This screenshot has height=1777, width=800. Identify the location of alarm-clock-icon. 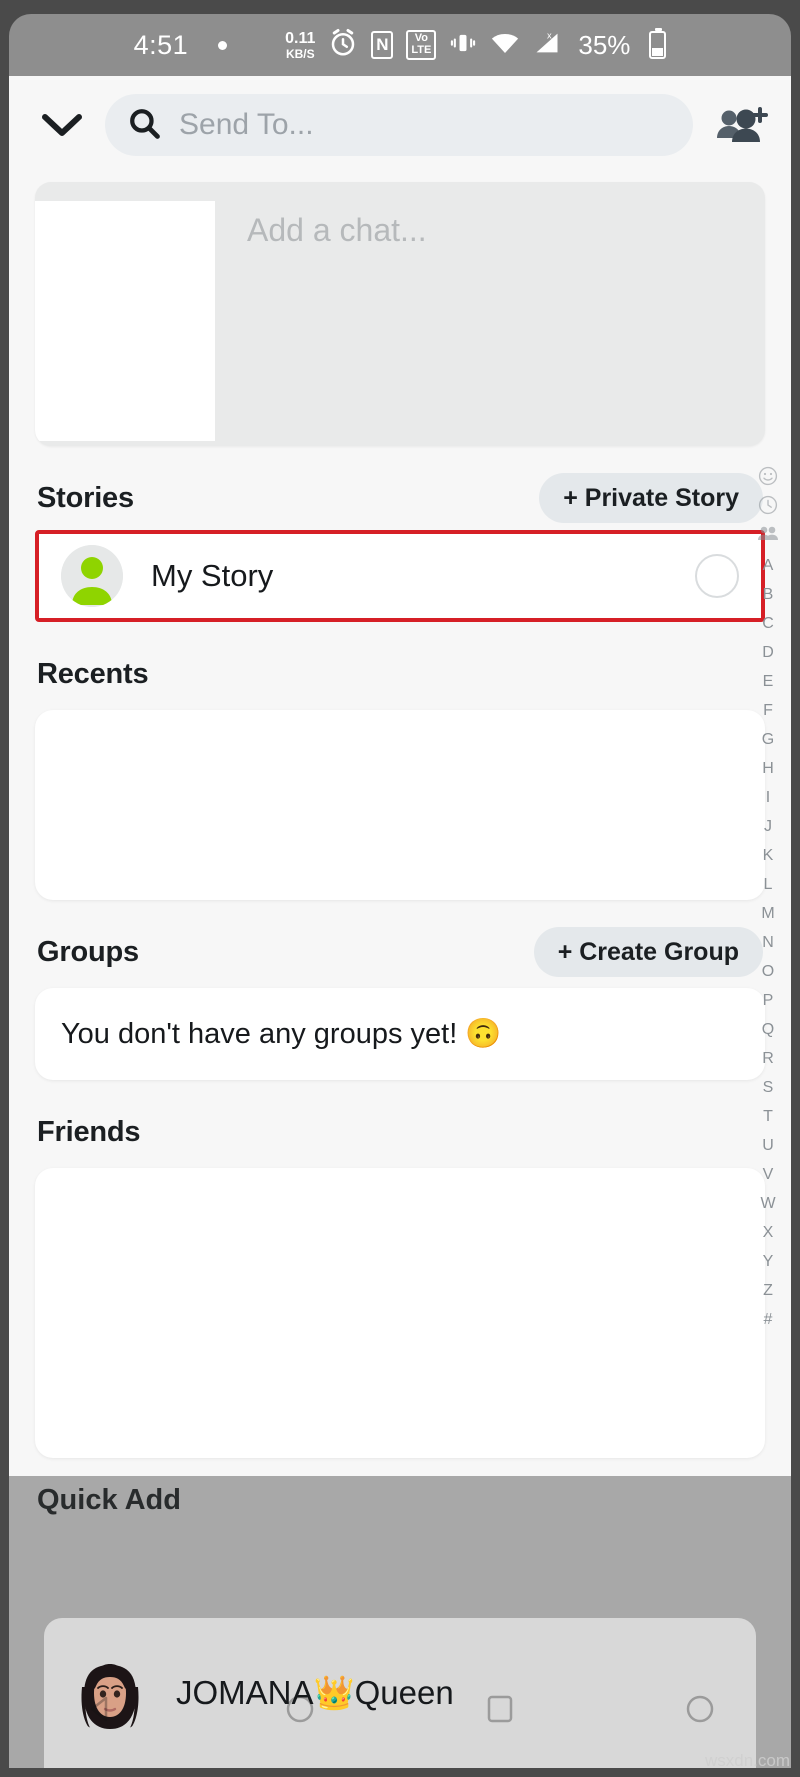
(343, 45).